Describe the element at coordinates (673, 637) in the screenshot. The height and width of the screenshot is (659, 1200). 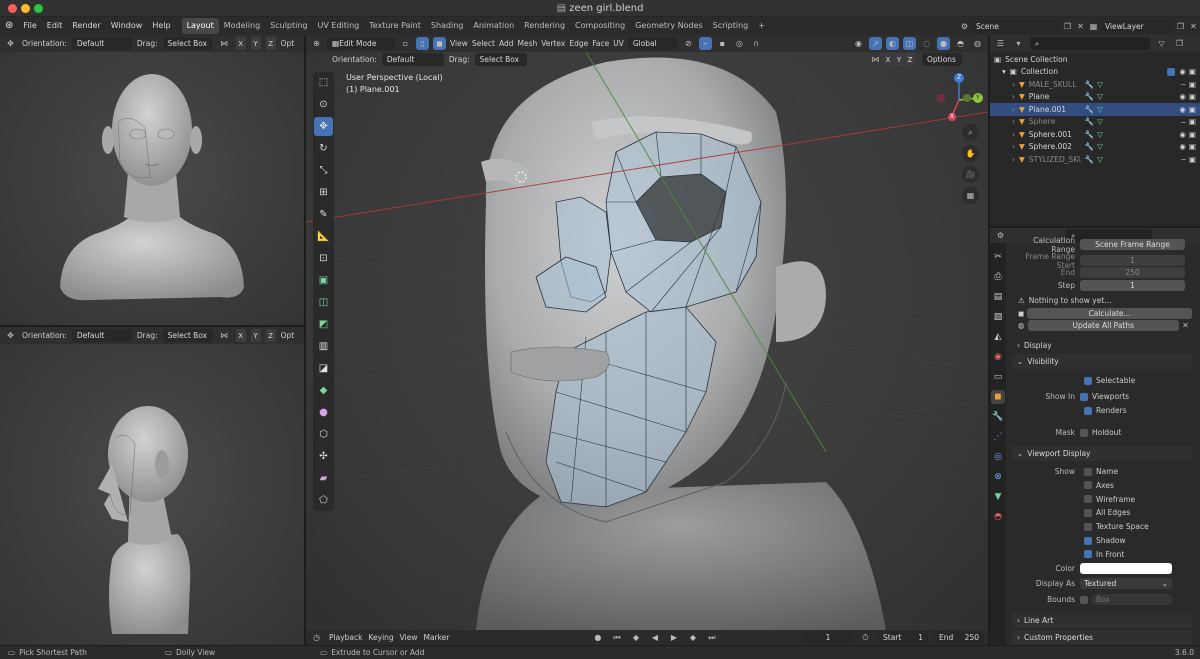
I see `play-icon: ▶` at that location.